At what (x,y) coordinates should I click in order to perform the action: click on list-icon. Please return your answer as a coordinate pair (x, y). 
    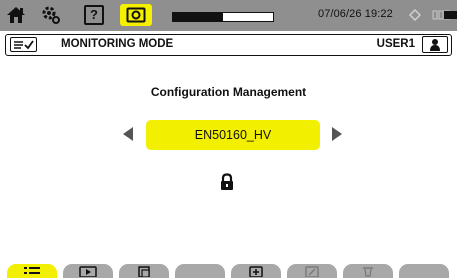
    Looking at the image, I should click on (32, 270).